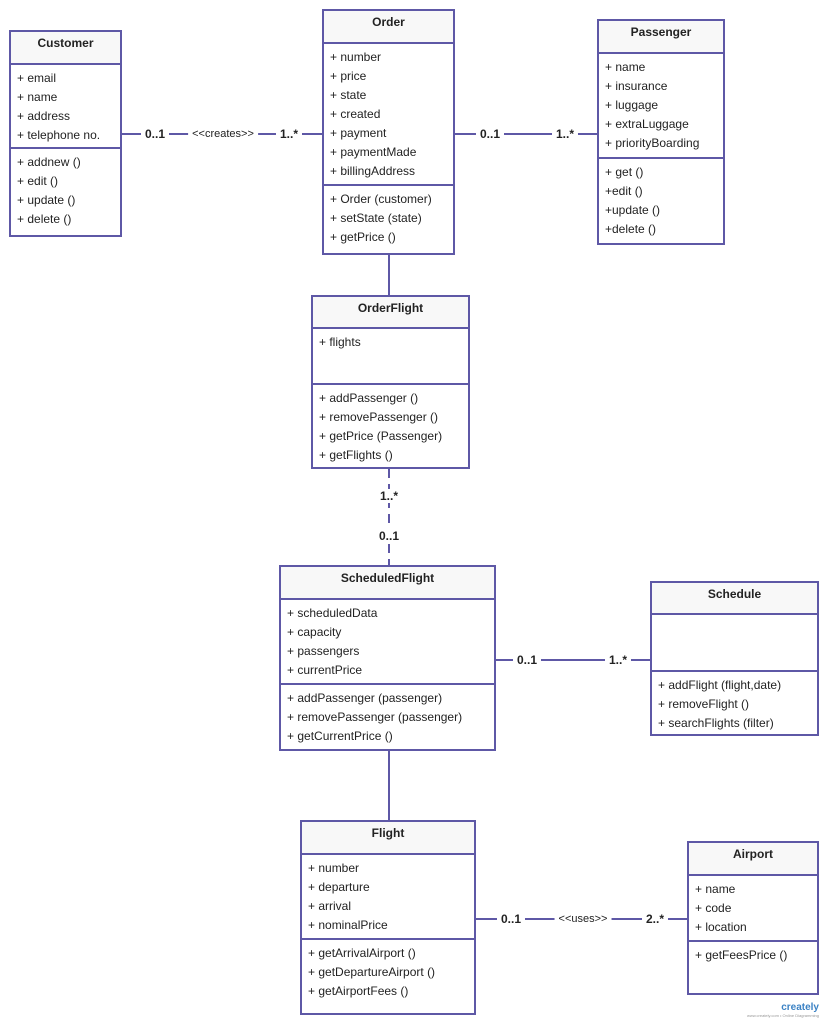 The image size is (827, 1024). I want to click on method: + searchFlights (filter), so click(716, 723).